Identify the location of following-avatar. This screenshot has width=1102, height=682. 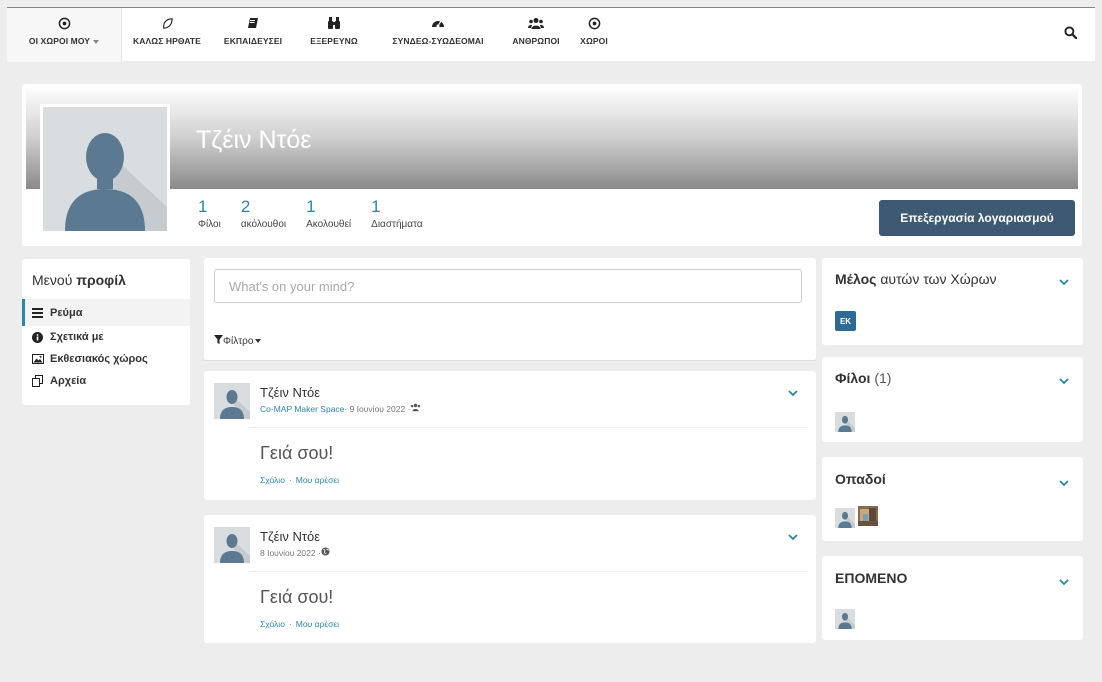
(845, 619).